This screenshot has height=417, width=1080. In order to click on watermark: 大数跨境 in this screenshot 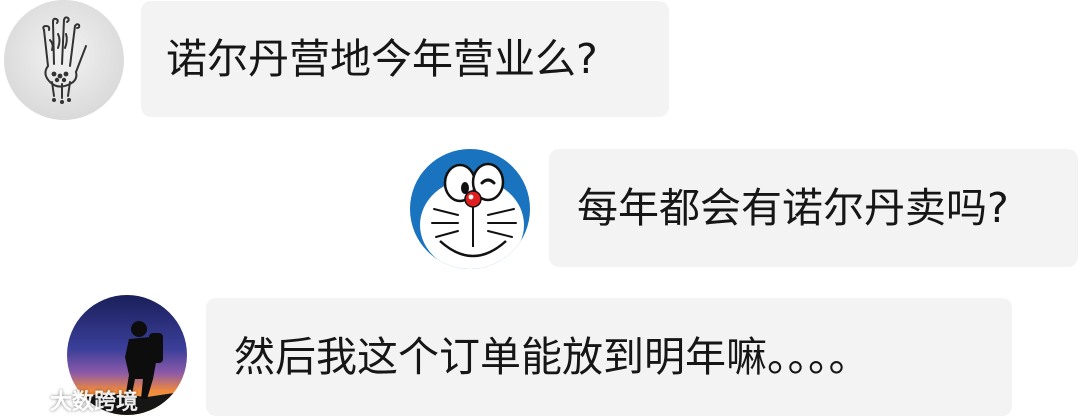, I will do `click(72, 400)`.